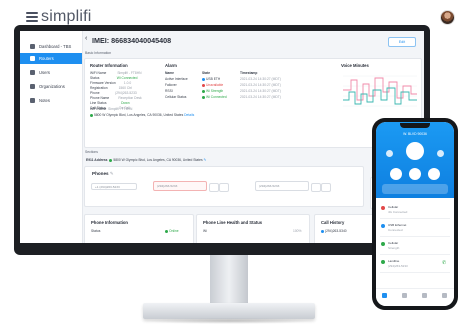  I want to click on sidebar-item-label: Users, so click(44, 72).